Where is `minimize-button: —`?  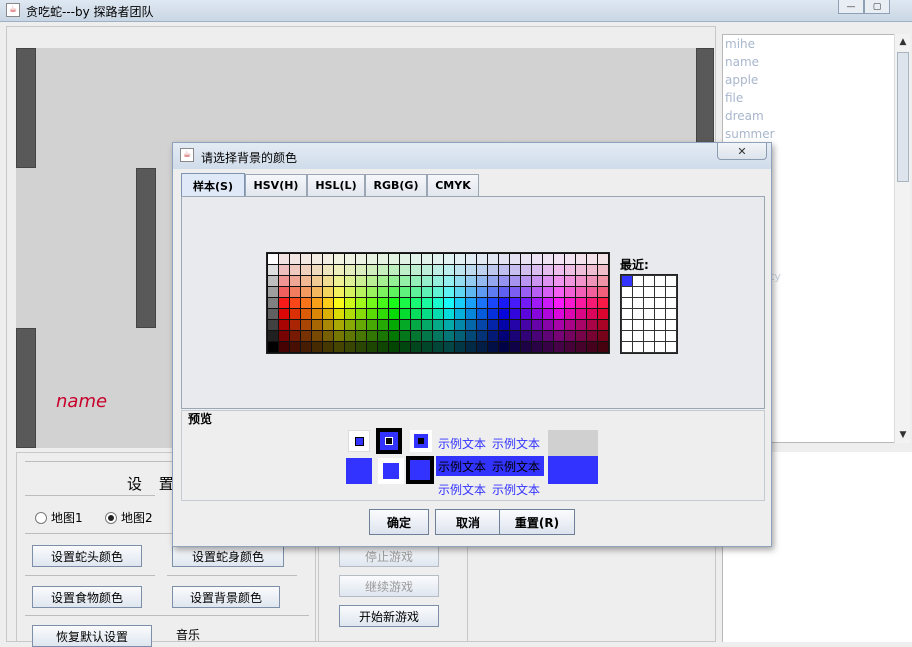 minimize-button: — is located at coordinates (851, 7).